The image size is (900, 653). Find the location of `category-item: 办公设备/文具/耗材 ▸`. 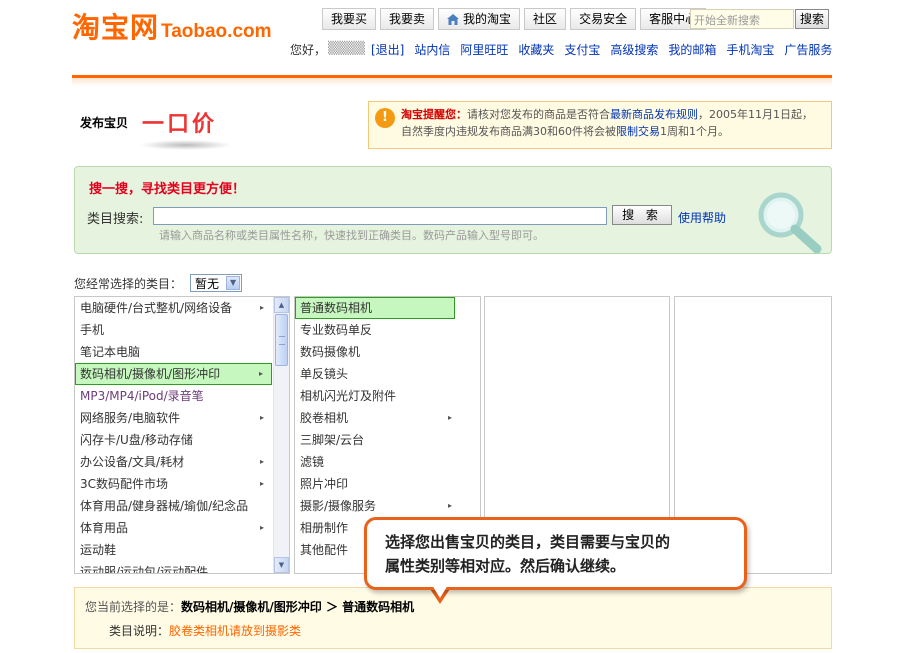

category-item: 办公设备/文具/耗材 ▸ is located at coordinates (173, 462).